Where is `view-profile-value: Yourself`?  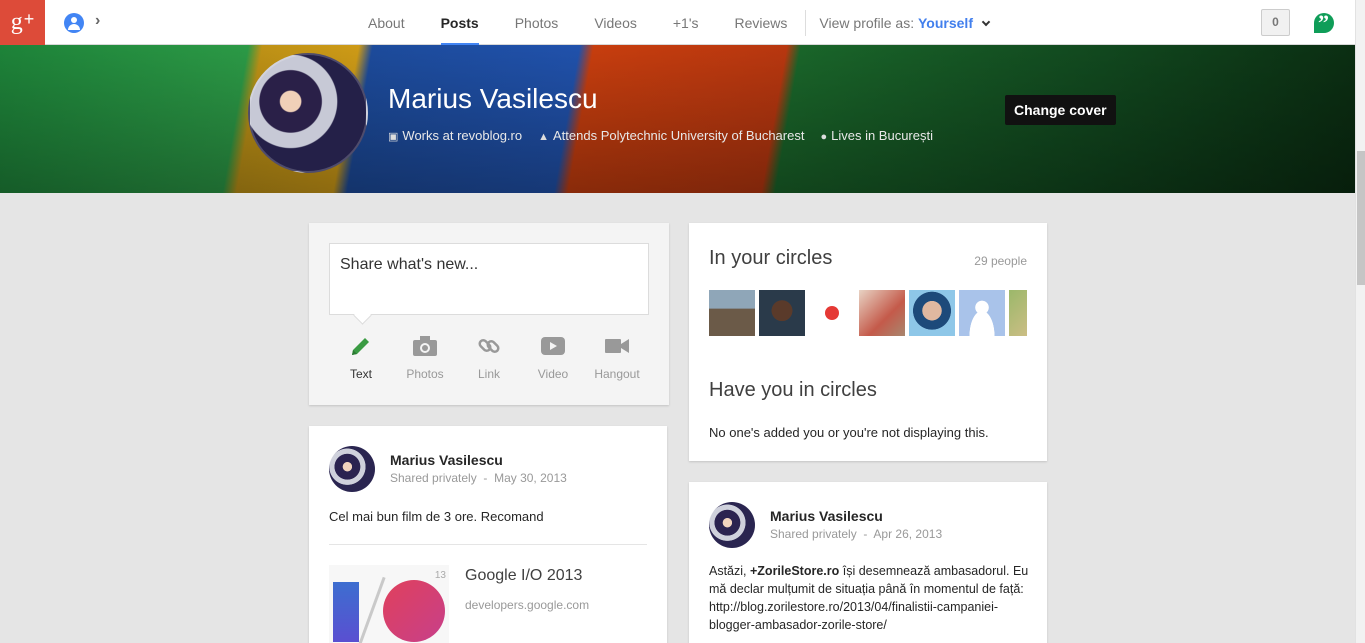
view-profile-value: Yourself is located at coordinates (945, 23).